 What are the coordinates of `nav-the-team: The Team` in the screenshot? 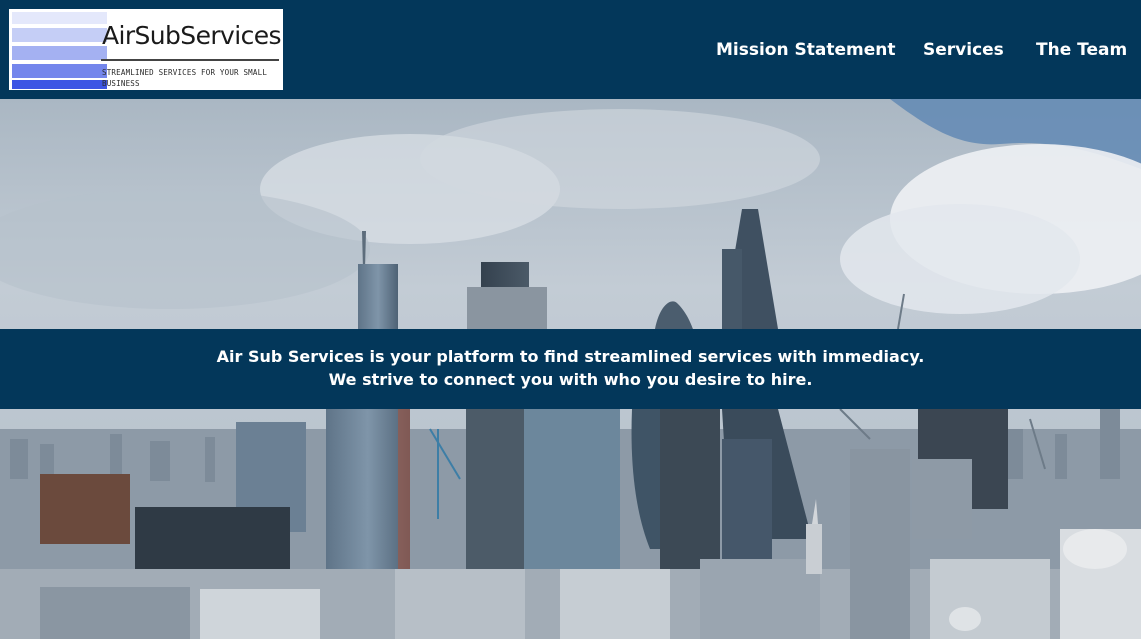 It's located at (1081, 50).